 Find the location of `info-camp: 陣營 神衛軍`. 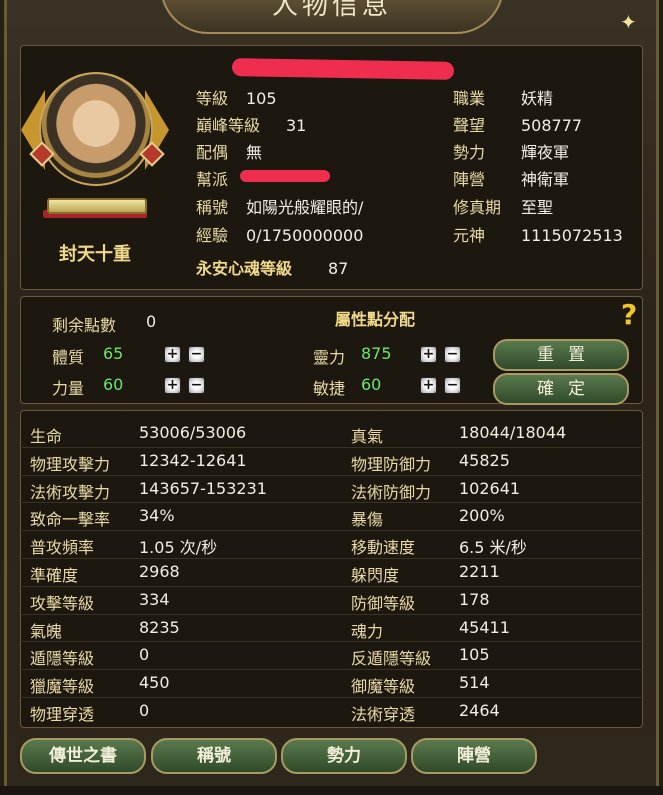

info-camp: 陣營 神衛軍 is located at coordinates (511, 178).